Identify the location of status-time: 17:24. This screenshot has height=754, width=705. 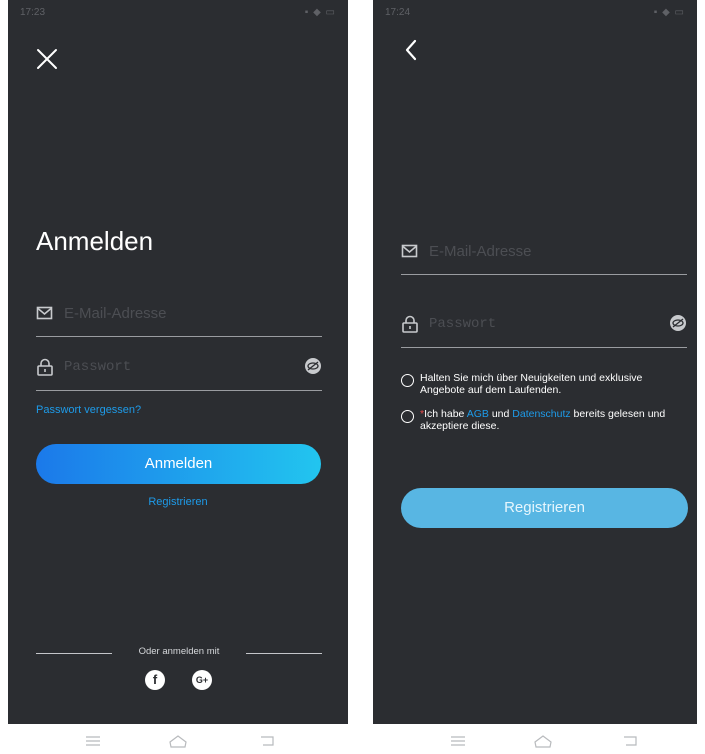
(398, 12).